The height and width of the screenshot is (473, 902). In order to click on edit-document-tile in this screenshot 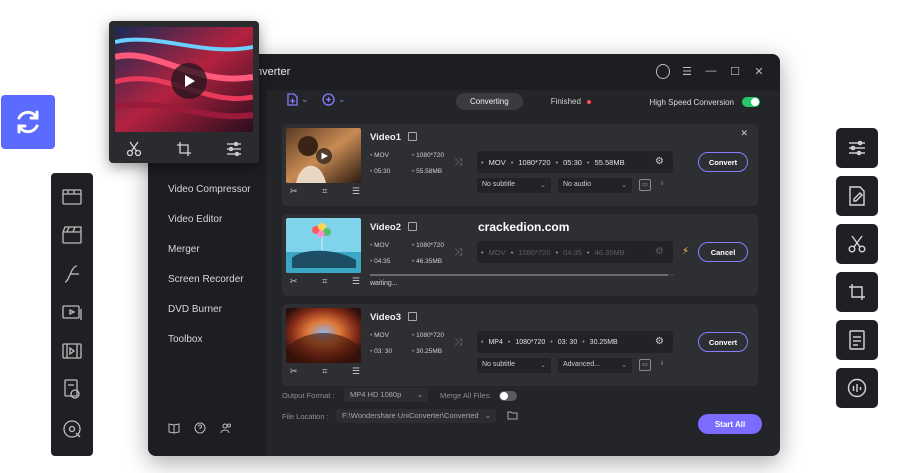, I will do `click(857, 196)`.